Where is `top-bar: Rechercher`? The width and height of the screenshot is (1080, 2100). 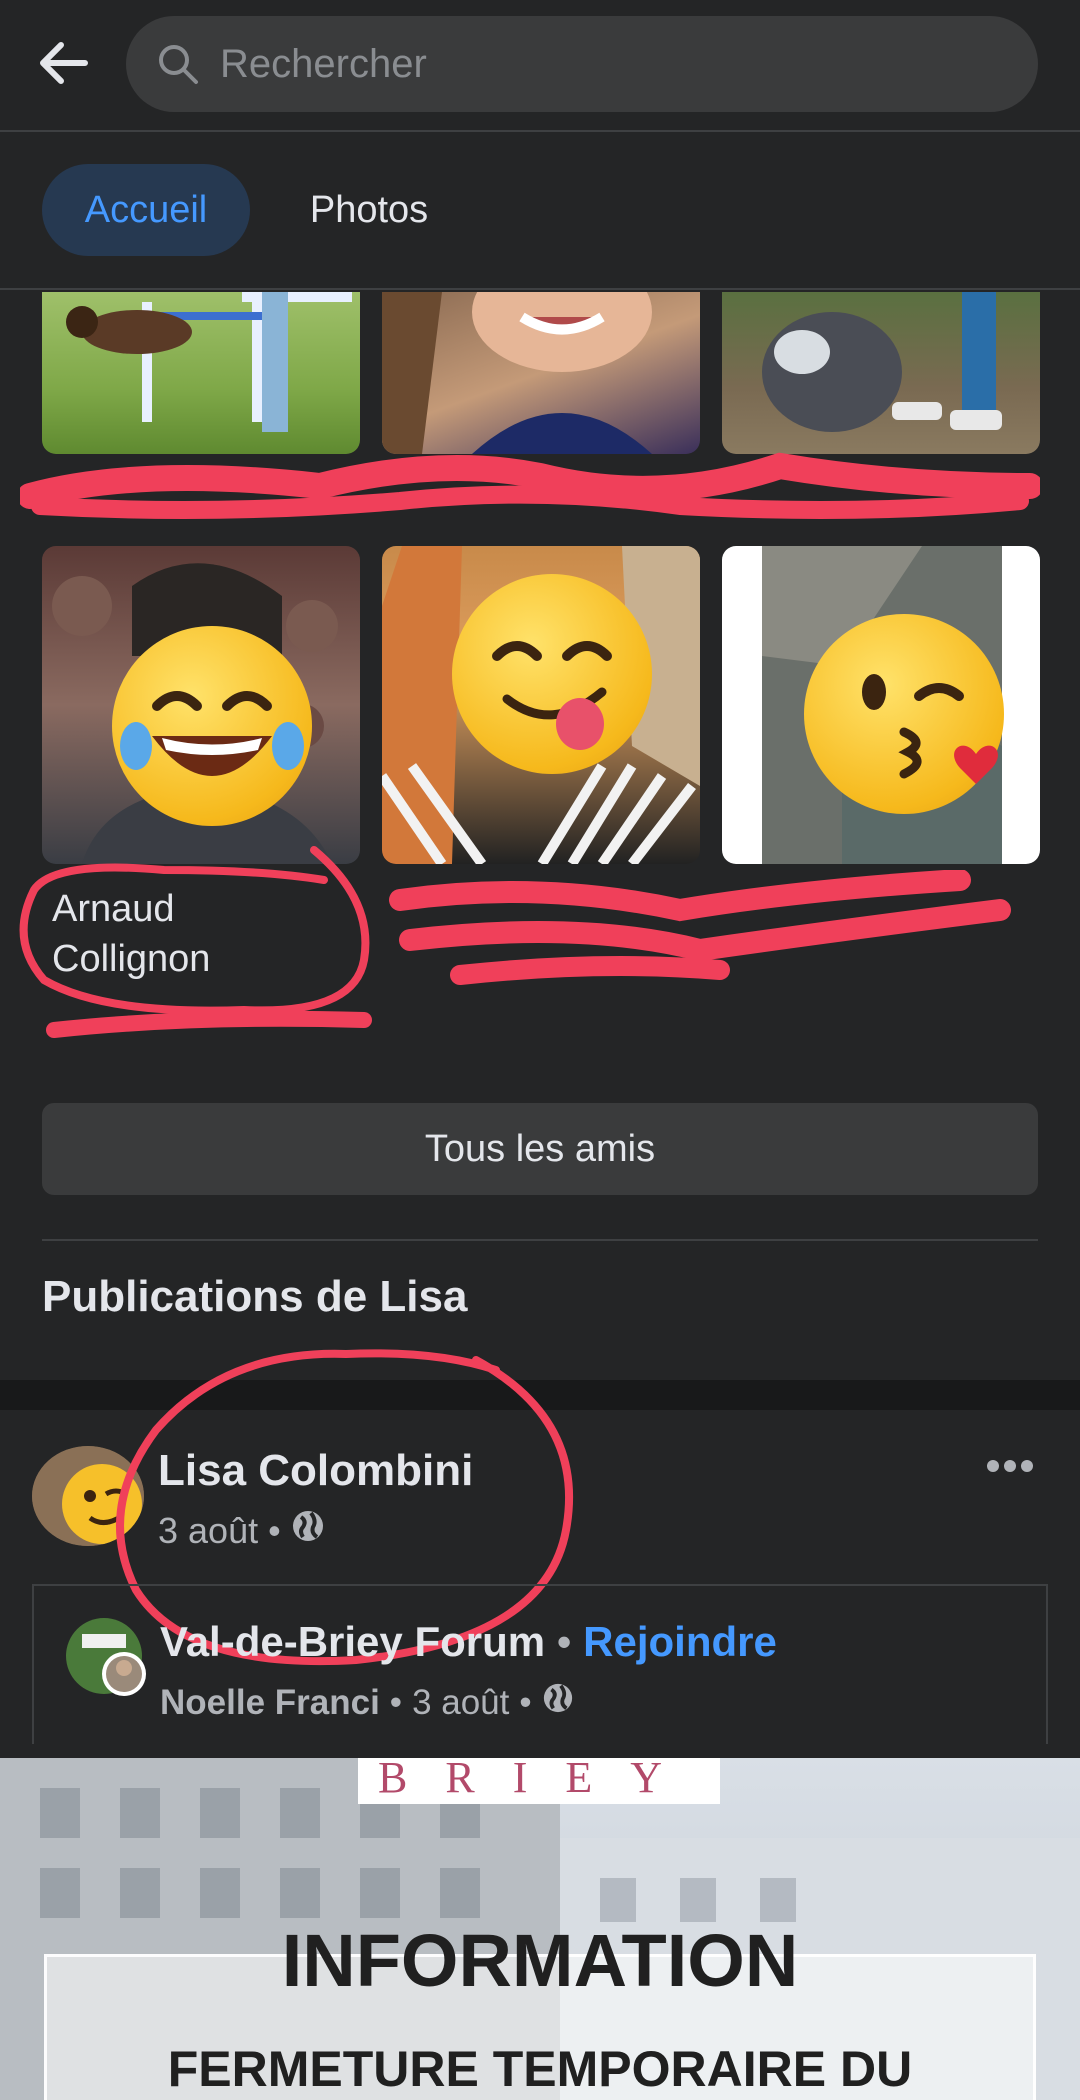
top-bar: Rechercher is located at coordinates (540, 66).